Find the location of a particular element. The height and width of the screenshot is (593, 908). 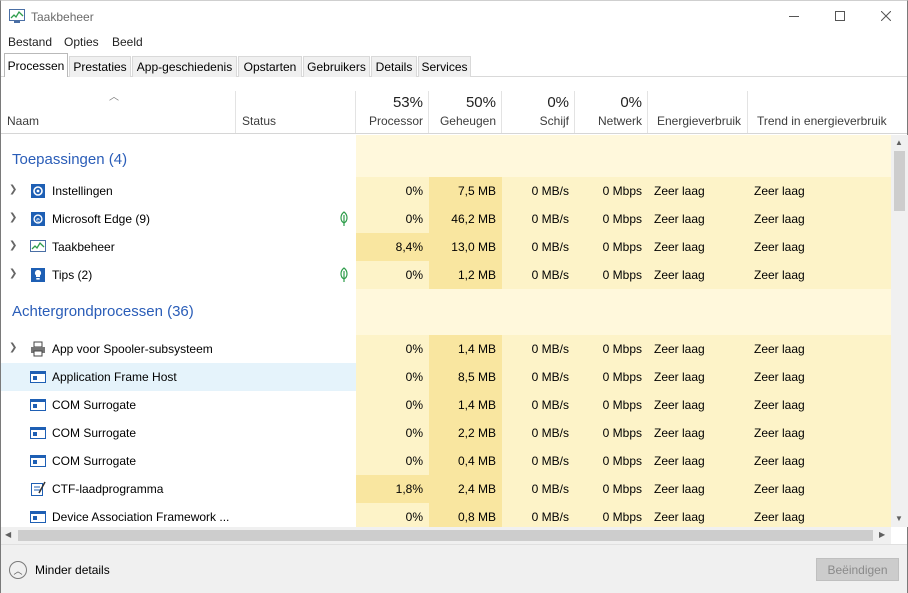

tab-details: Details is located at coordinates (394, 66).